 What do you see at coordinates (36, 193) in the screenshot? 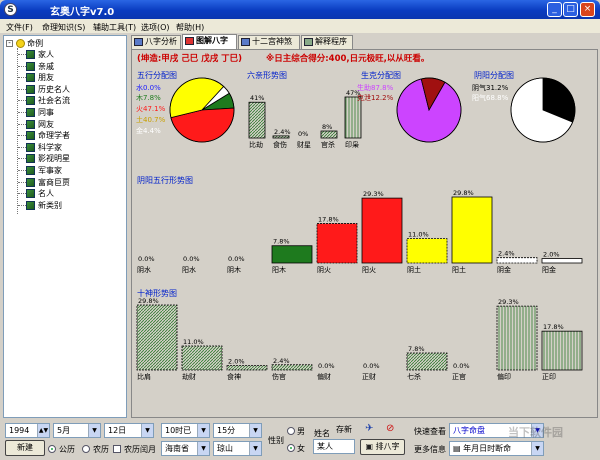
I see `tree-item: 名人` at bounding box center [36, 193].